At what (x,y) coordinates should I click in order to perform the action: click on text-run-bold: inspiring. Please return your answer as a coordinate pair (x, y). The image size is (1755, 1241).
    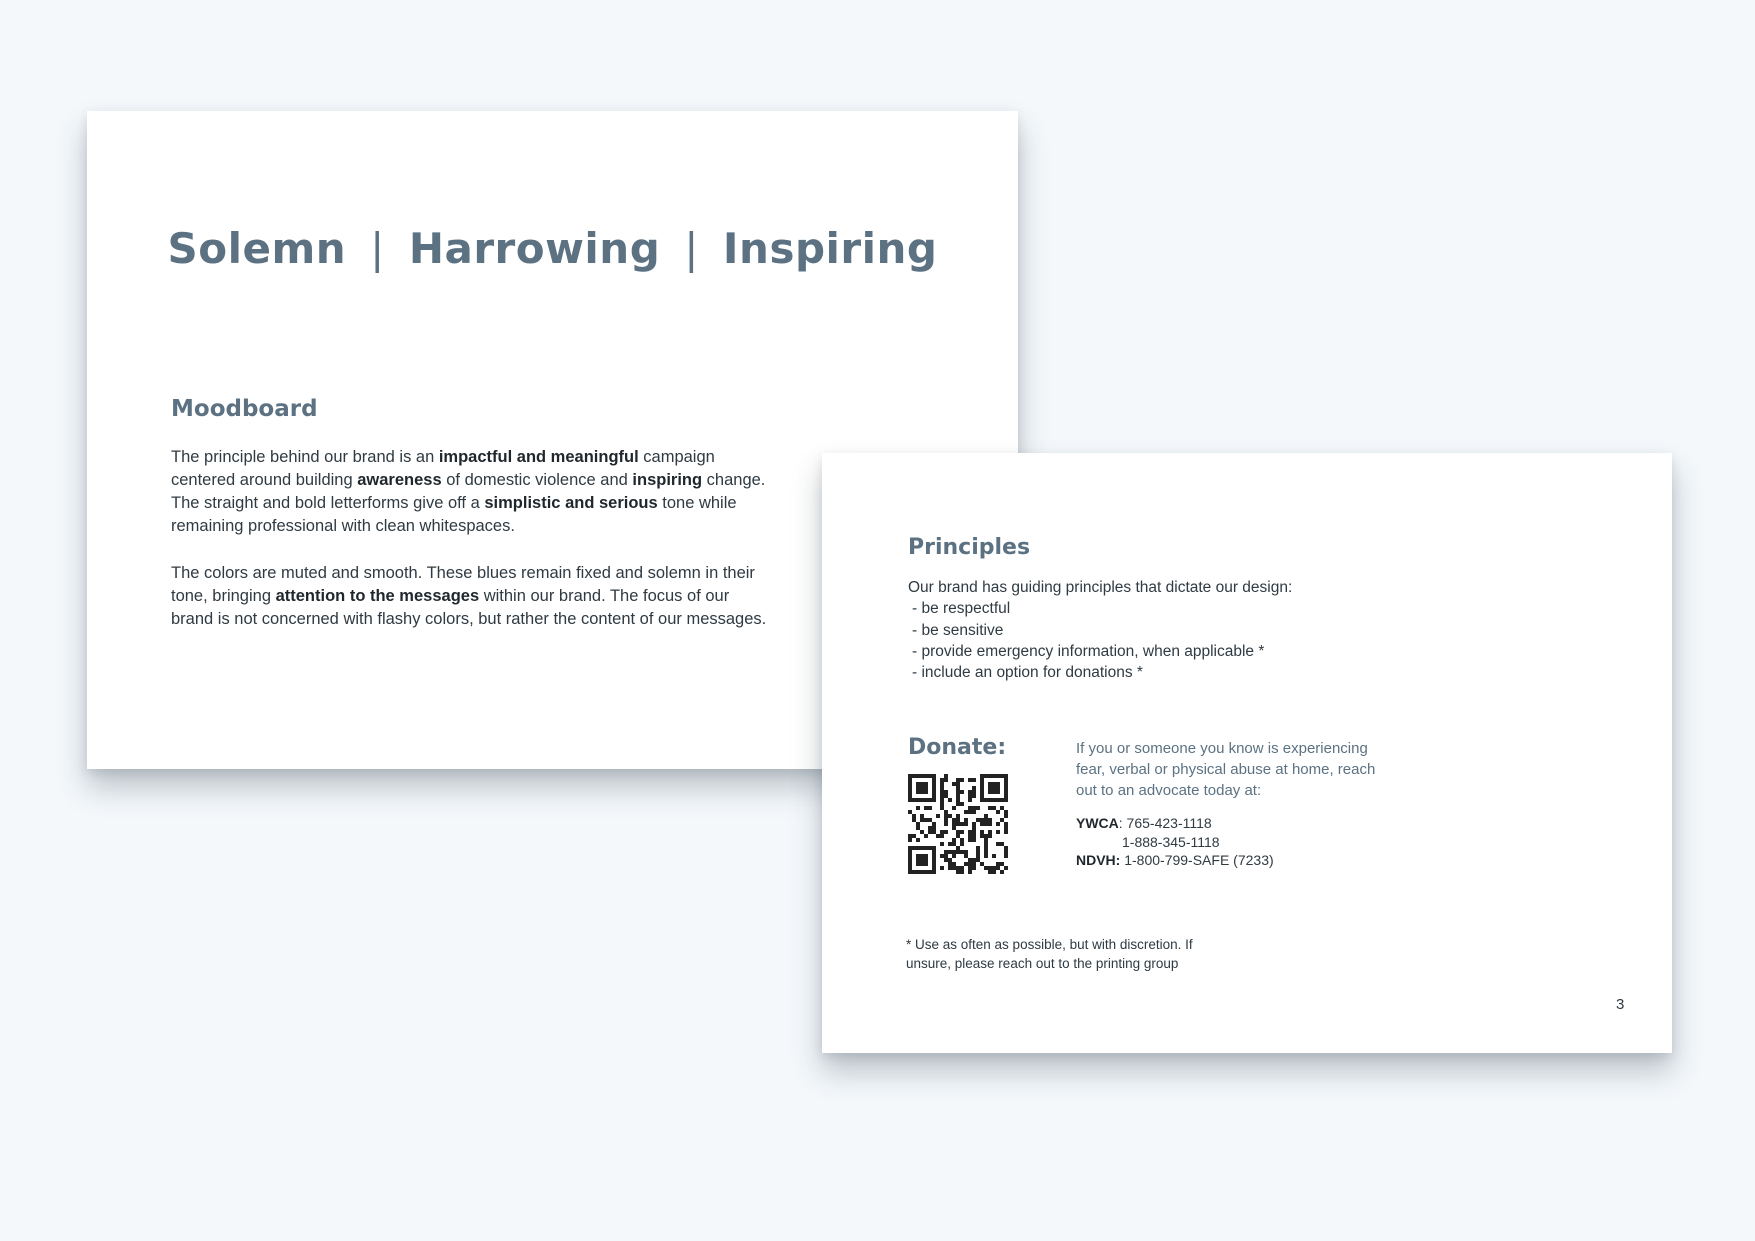
    Looking at the image, I should click on (667, 480).